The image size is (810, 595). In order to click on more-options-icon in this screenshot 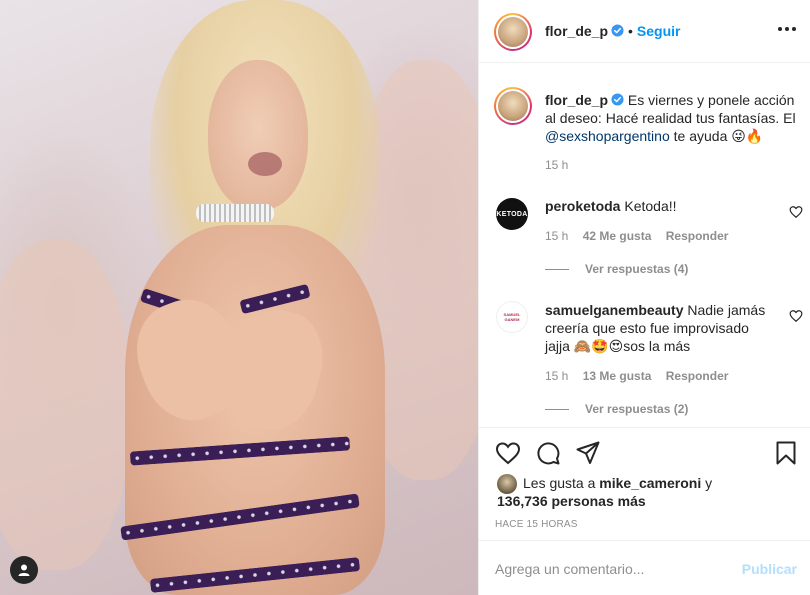, I will do `click(787, 29)`.